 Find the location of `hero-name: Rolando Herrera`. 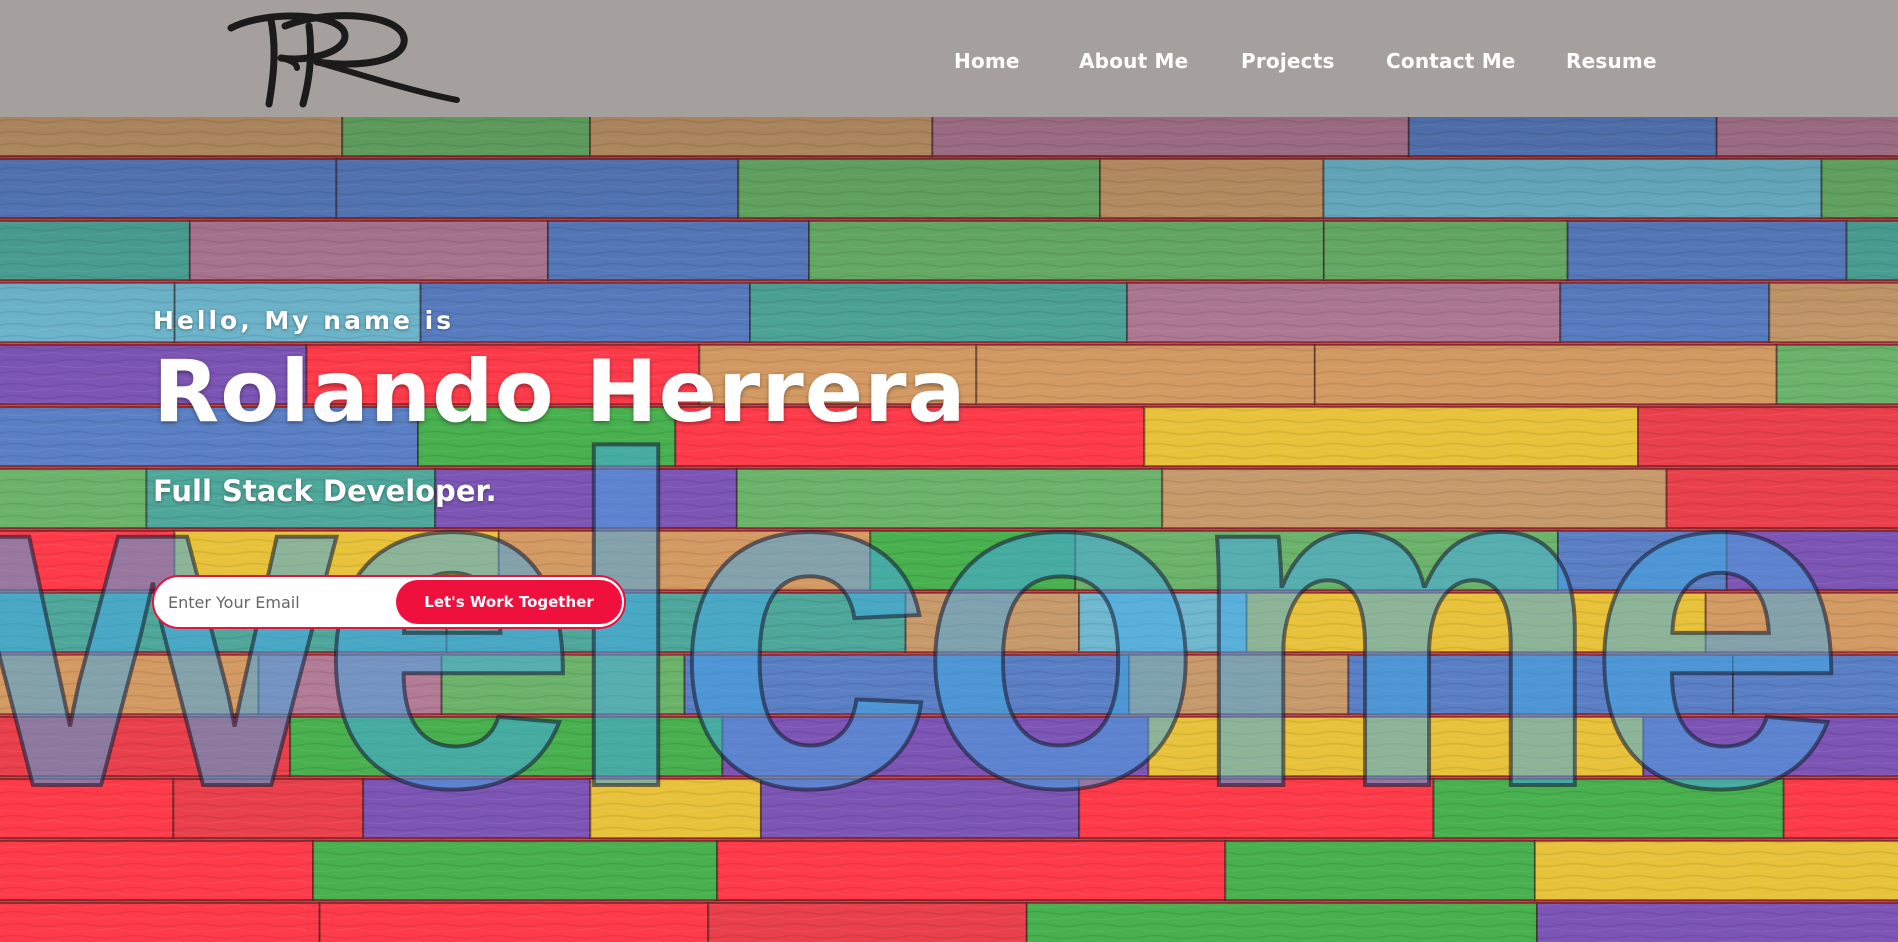

hero-name: Rolando Herrera is located at coordinates (560, 392).